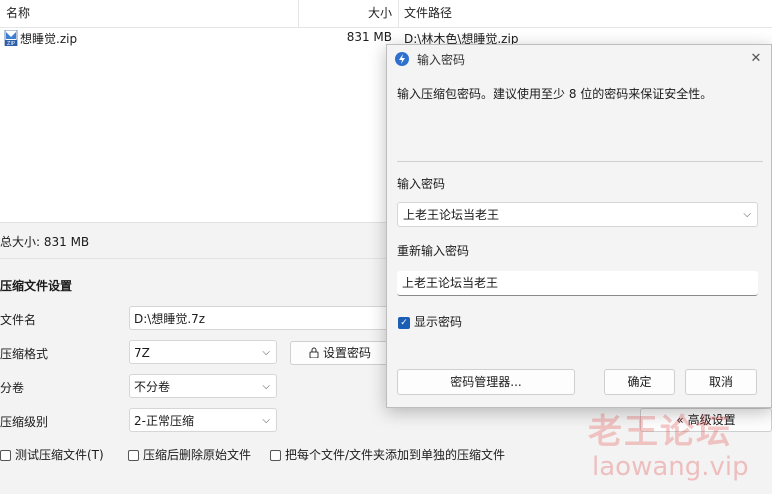 The image size is (772, 494). I want to click on filename-input: D:\想睡觉.7z, so click(259, 318).